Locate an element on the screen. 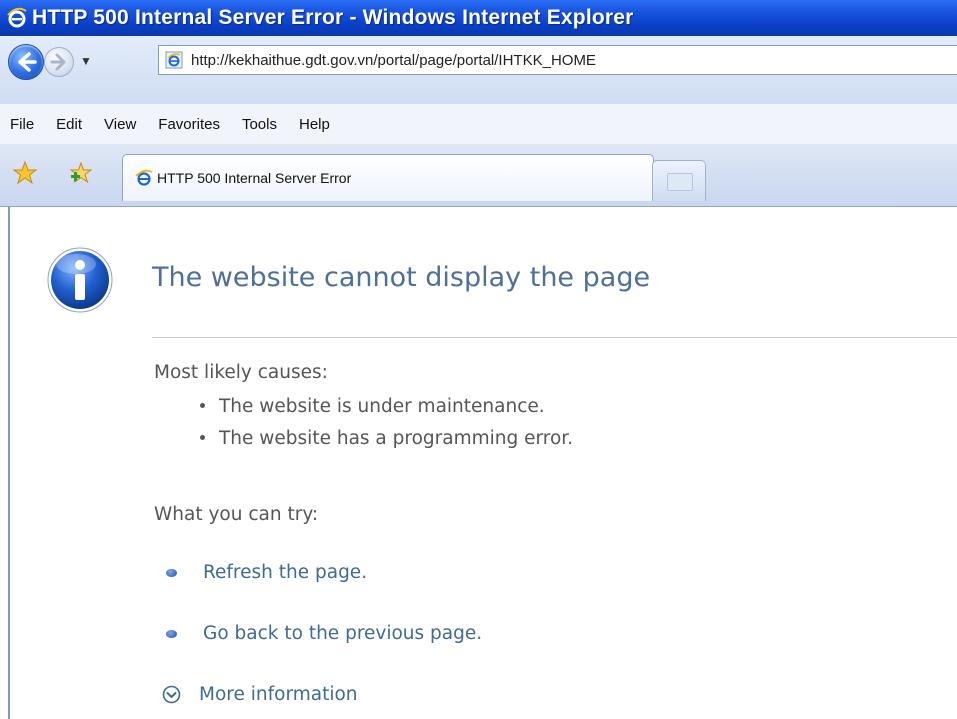  more-info: More information is located at coordinates (260, 694).